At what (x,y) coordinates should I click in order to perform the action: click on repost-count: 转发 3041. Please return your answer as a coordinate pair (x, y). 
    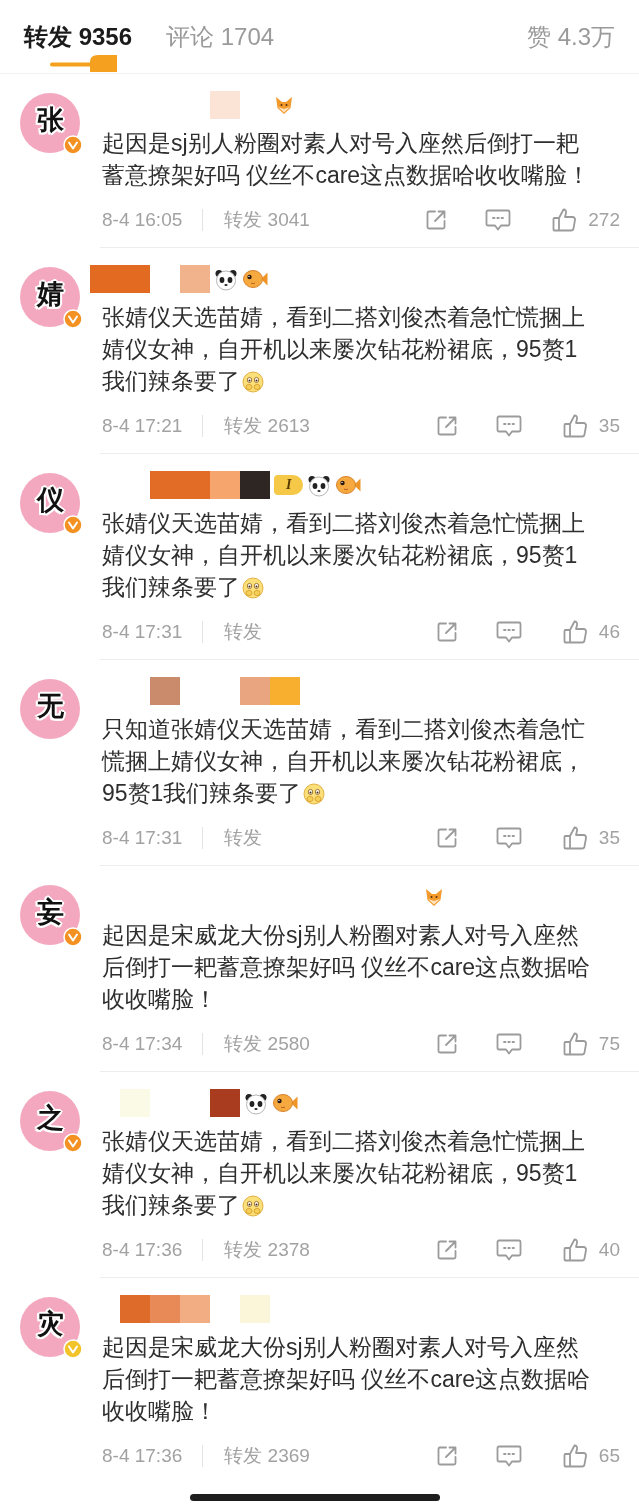
    Looking at the image, I should click on (267, 220).